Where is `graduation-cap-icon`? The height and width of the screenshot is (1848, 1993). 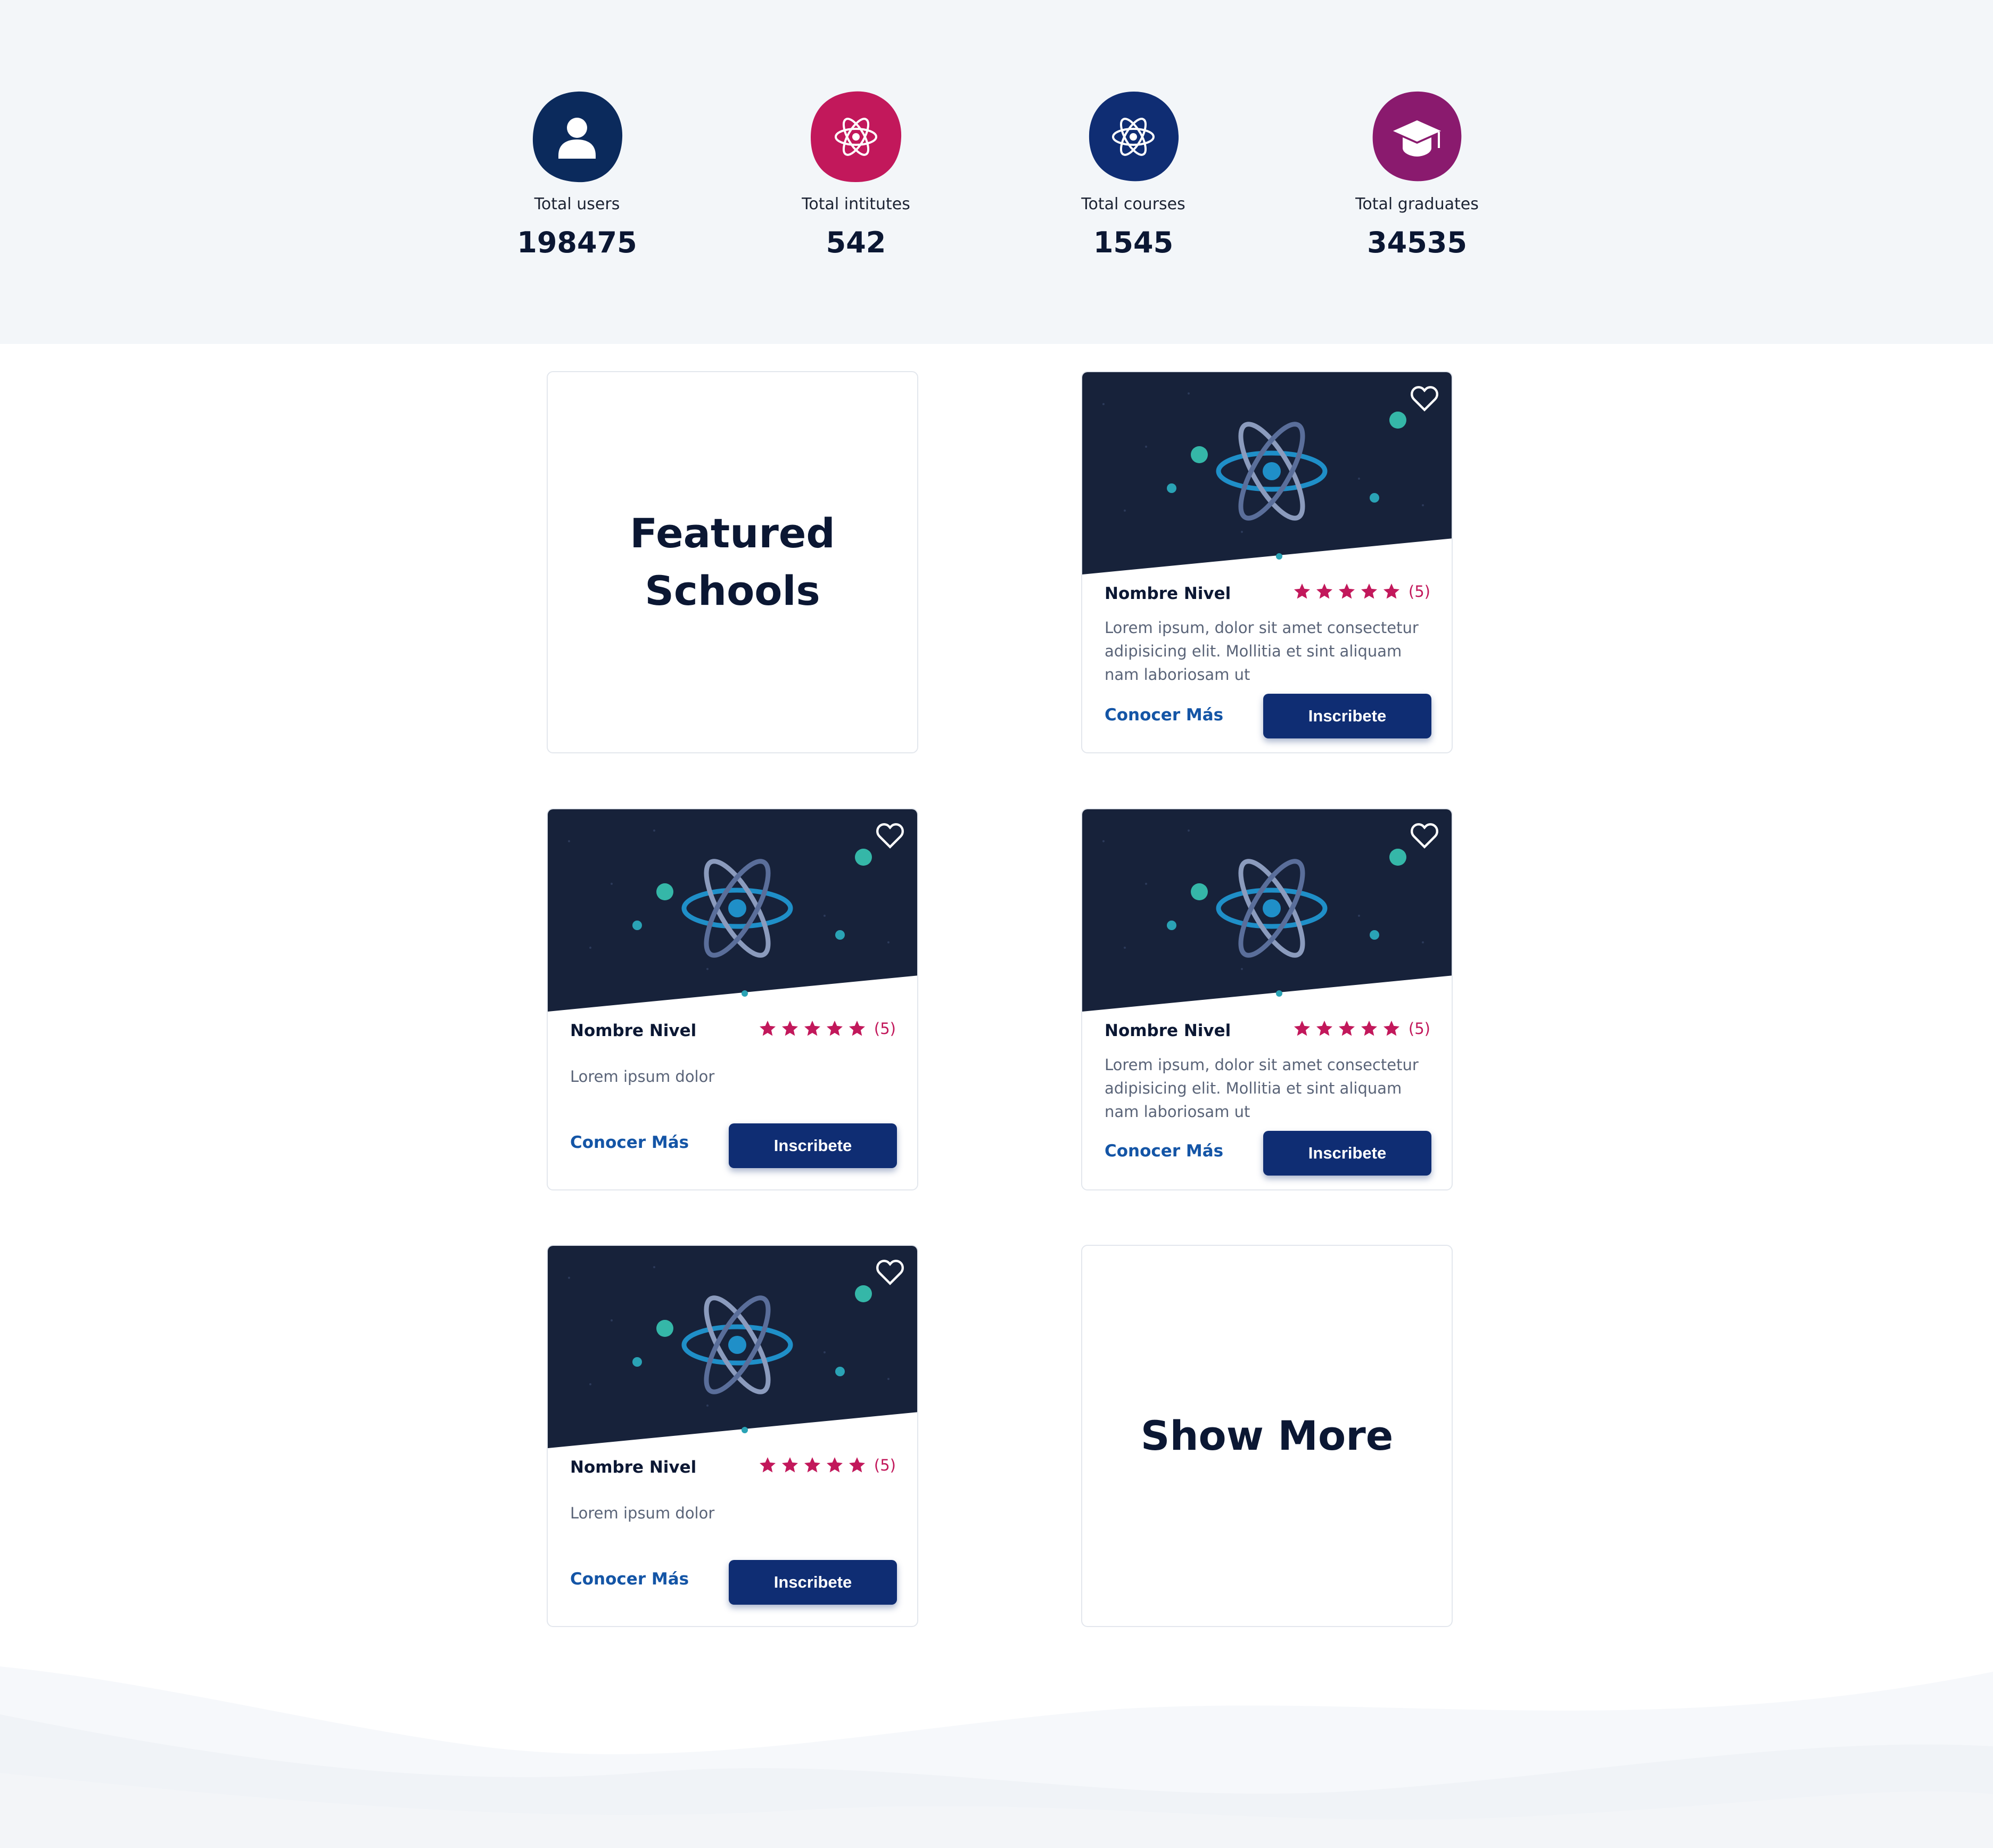
graduation-cap-icon is located at coordinates (1417, 136).